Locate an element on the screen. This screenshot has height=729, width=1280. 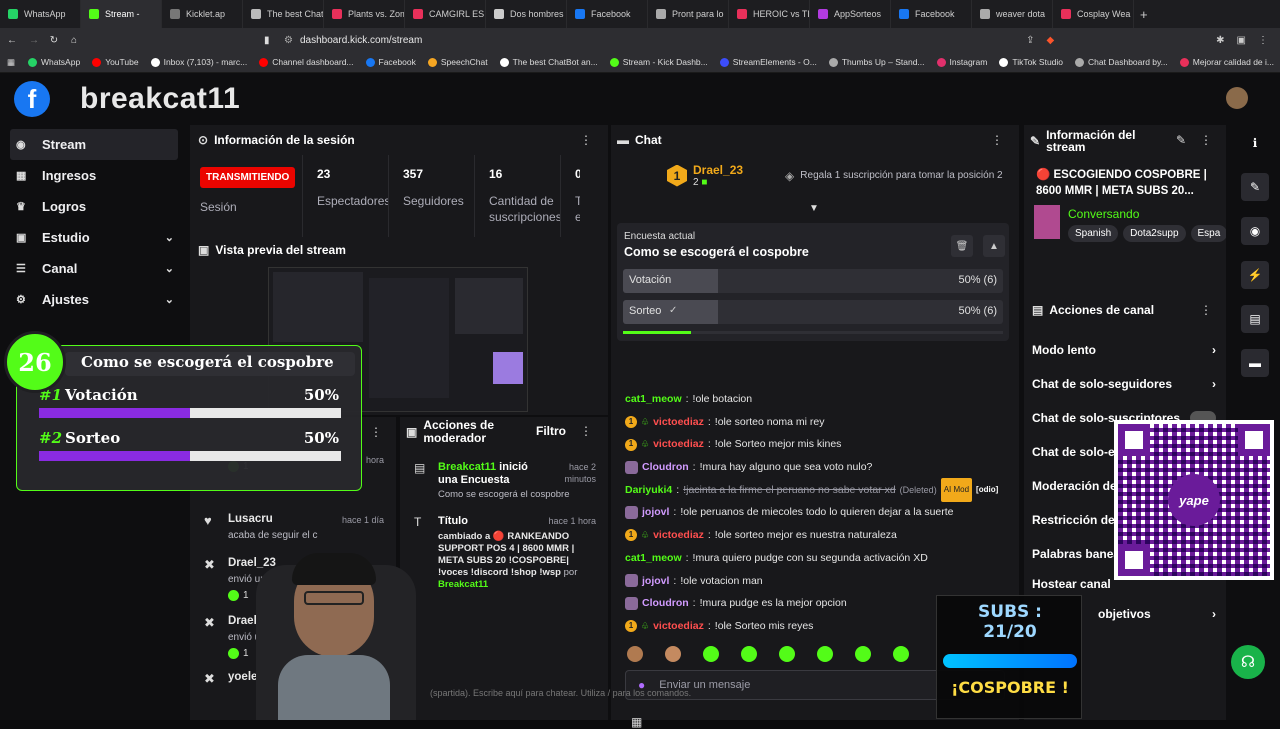
chat-username: Dariyuki4 is located at coordinates (648, 490).